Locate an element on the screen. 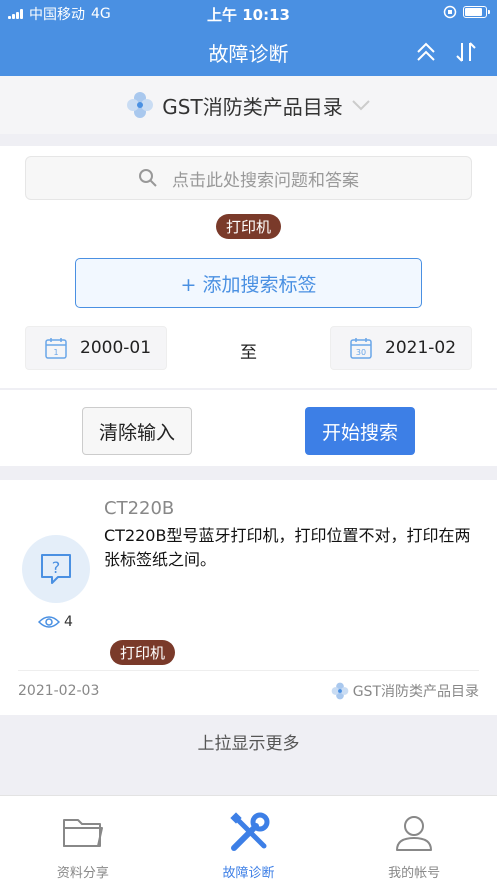  eye-icon is located at coordinates (49, 622).